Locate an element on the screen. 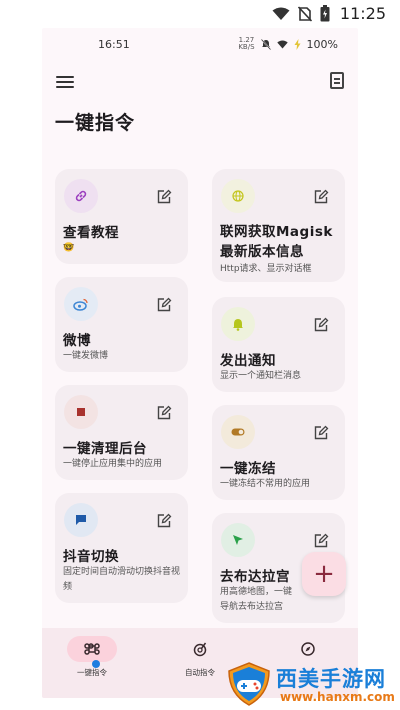  card-tutorial: 查看教程 🤓 is located at coordinates (121, 216).